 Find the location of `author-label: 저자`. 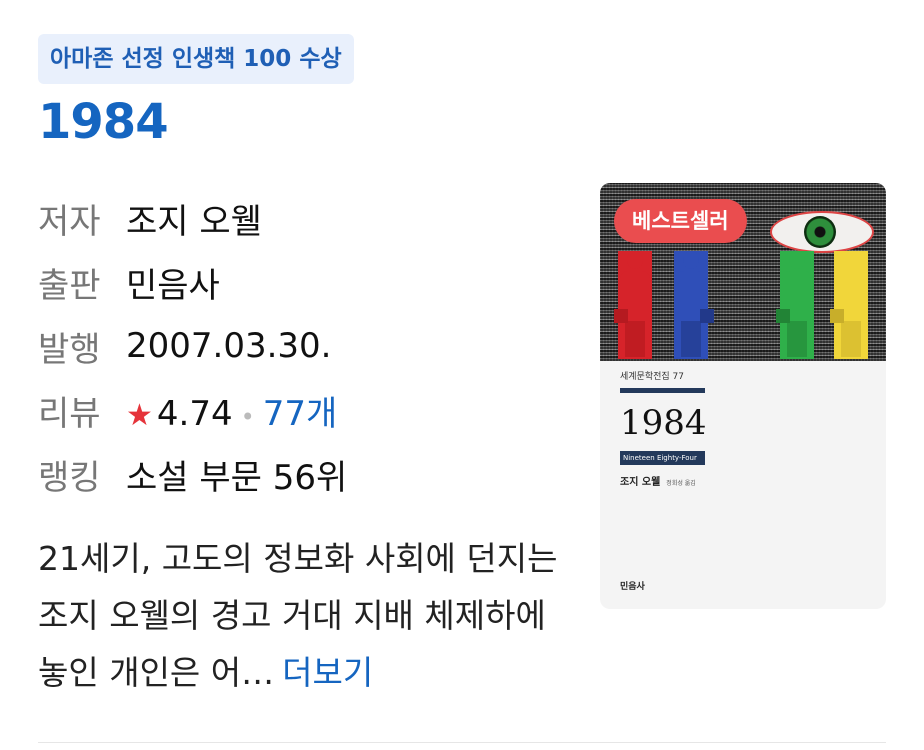

author-label: 저자 is located at coordinates (69, 221).